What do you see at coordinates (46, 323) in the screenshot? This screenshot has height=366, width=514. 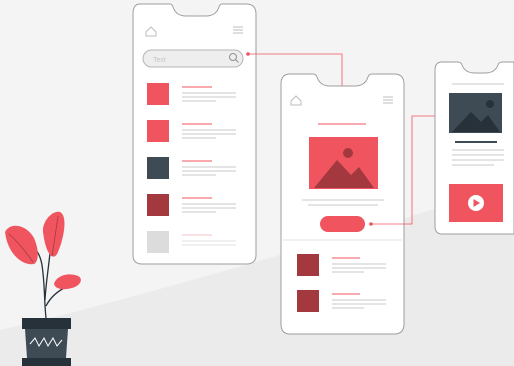 I see `pot-rim` at bounding box center [46, 323].